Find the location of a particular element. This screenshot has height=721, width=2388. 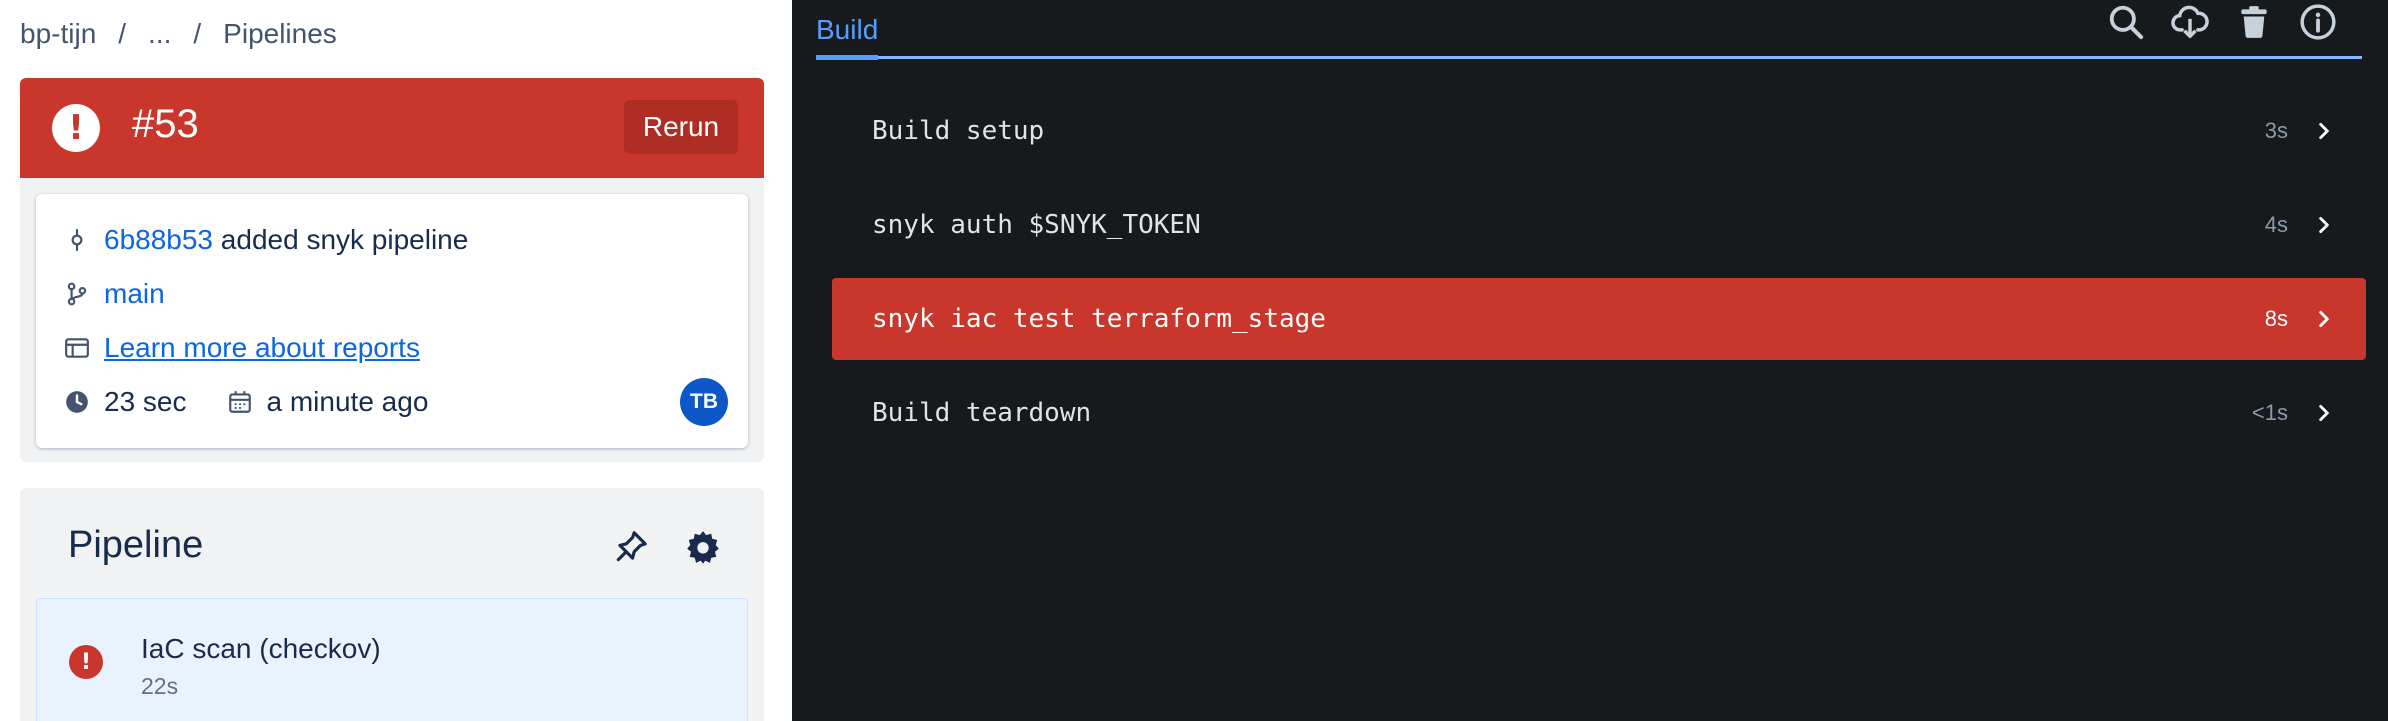

timing-row: 23 sec a minute ago is located at coordinates (245, 402).